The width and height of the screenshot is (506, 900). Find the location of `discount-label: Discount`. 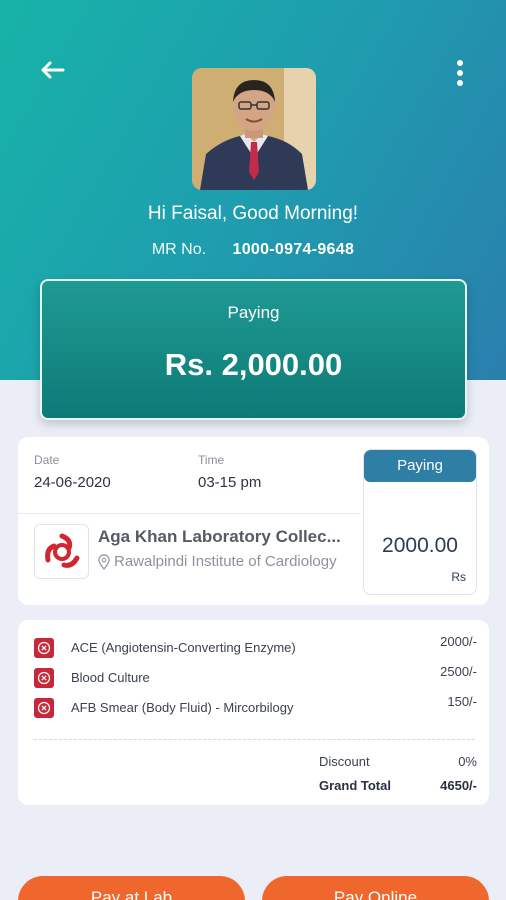

discount-label: Discount is located at coordinates (344, 761).